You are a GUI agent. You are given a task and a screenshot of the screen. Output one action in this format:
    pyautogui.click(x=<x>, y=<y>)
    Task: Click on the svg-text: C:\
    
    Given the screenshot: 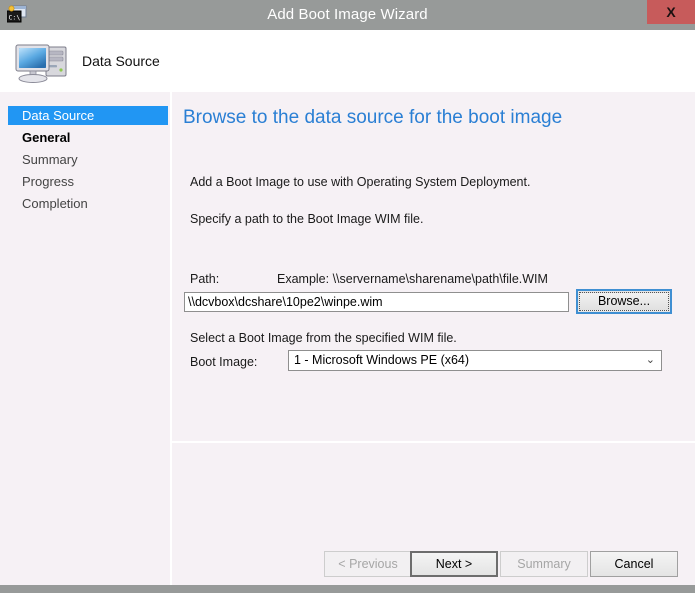 What is the action you would take?
    pyautogui.click(x=15, y=18)
    